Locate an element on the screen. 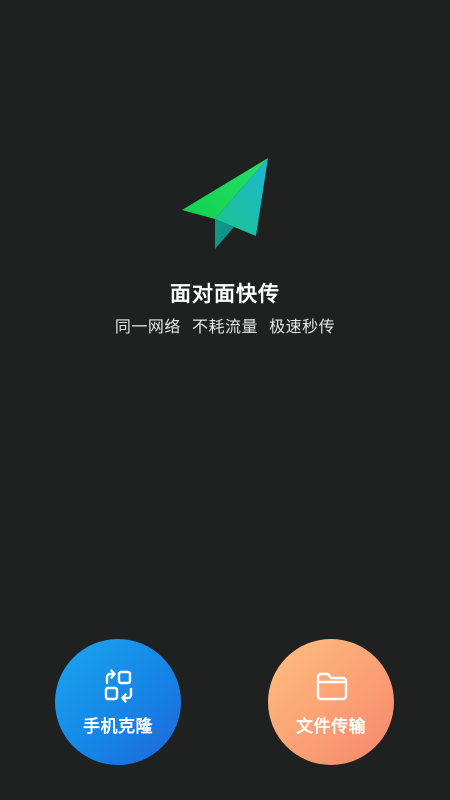  paper-plane-icon is located at coordinates (225, 203).